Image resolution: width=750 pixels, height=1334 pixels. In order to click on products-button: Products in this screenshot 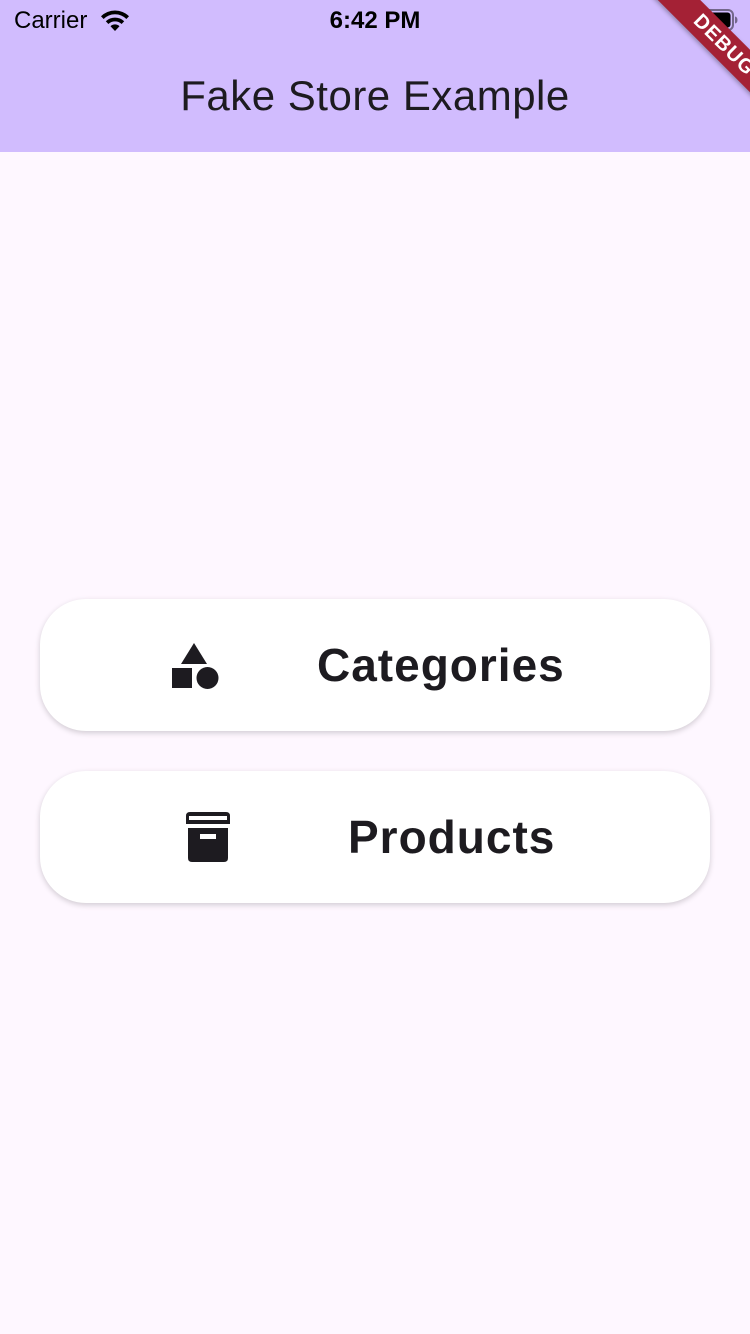, I will do `click(375, 837)`.